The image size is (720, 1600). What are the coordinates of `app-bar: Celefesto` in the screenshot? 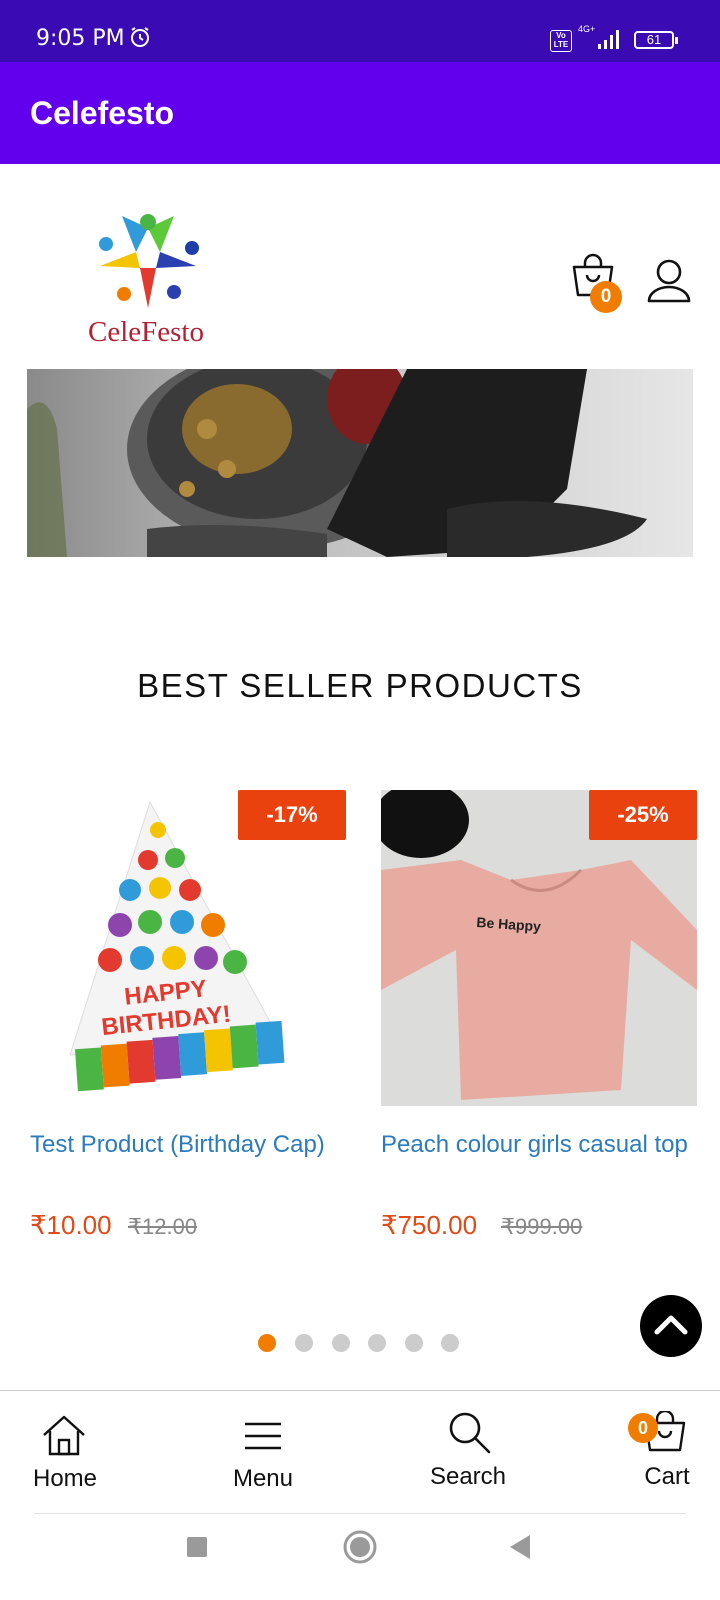 It's located at (360, 113).